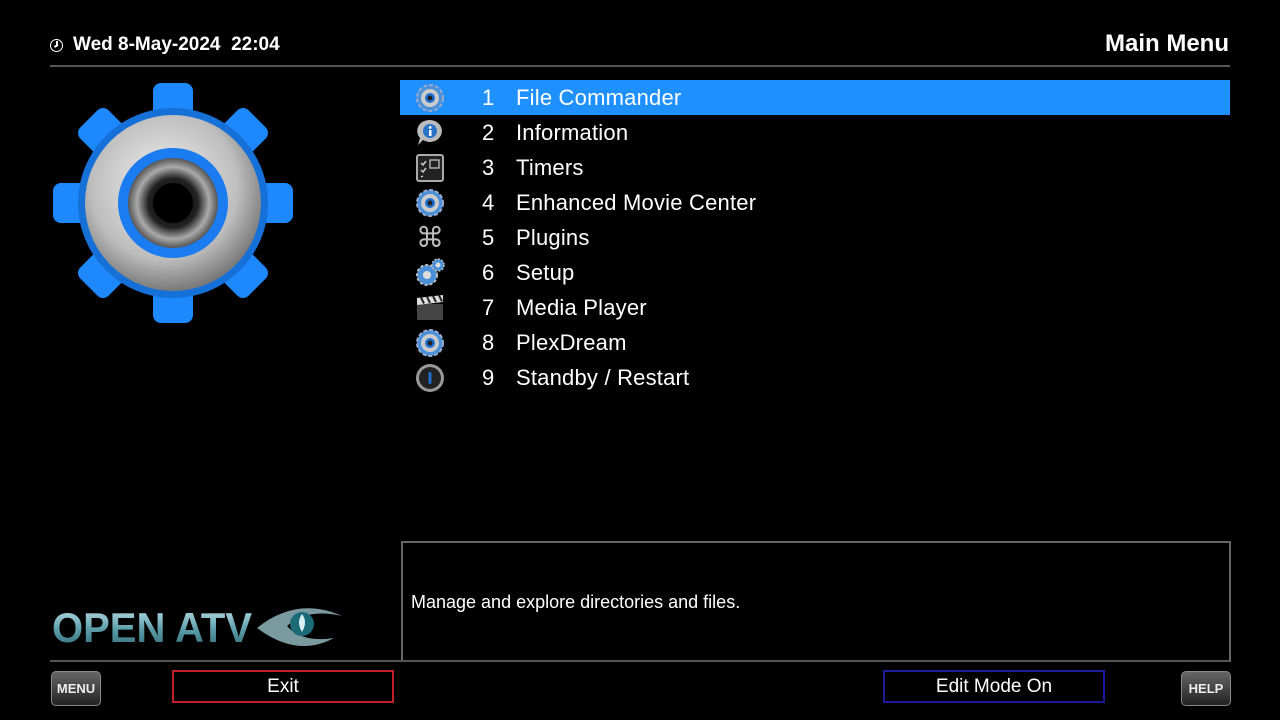 This screenshot has width=1280, height=720. What do you see at coordinates (488, 167) in the screenshot?
I see `menu-item-number: 3` at bounding box center [488, 167].